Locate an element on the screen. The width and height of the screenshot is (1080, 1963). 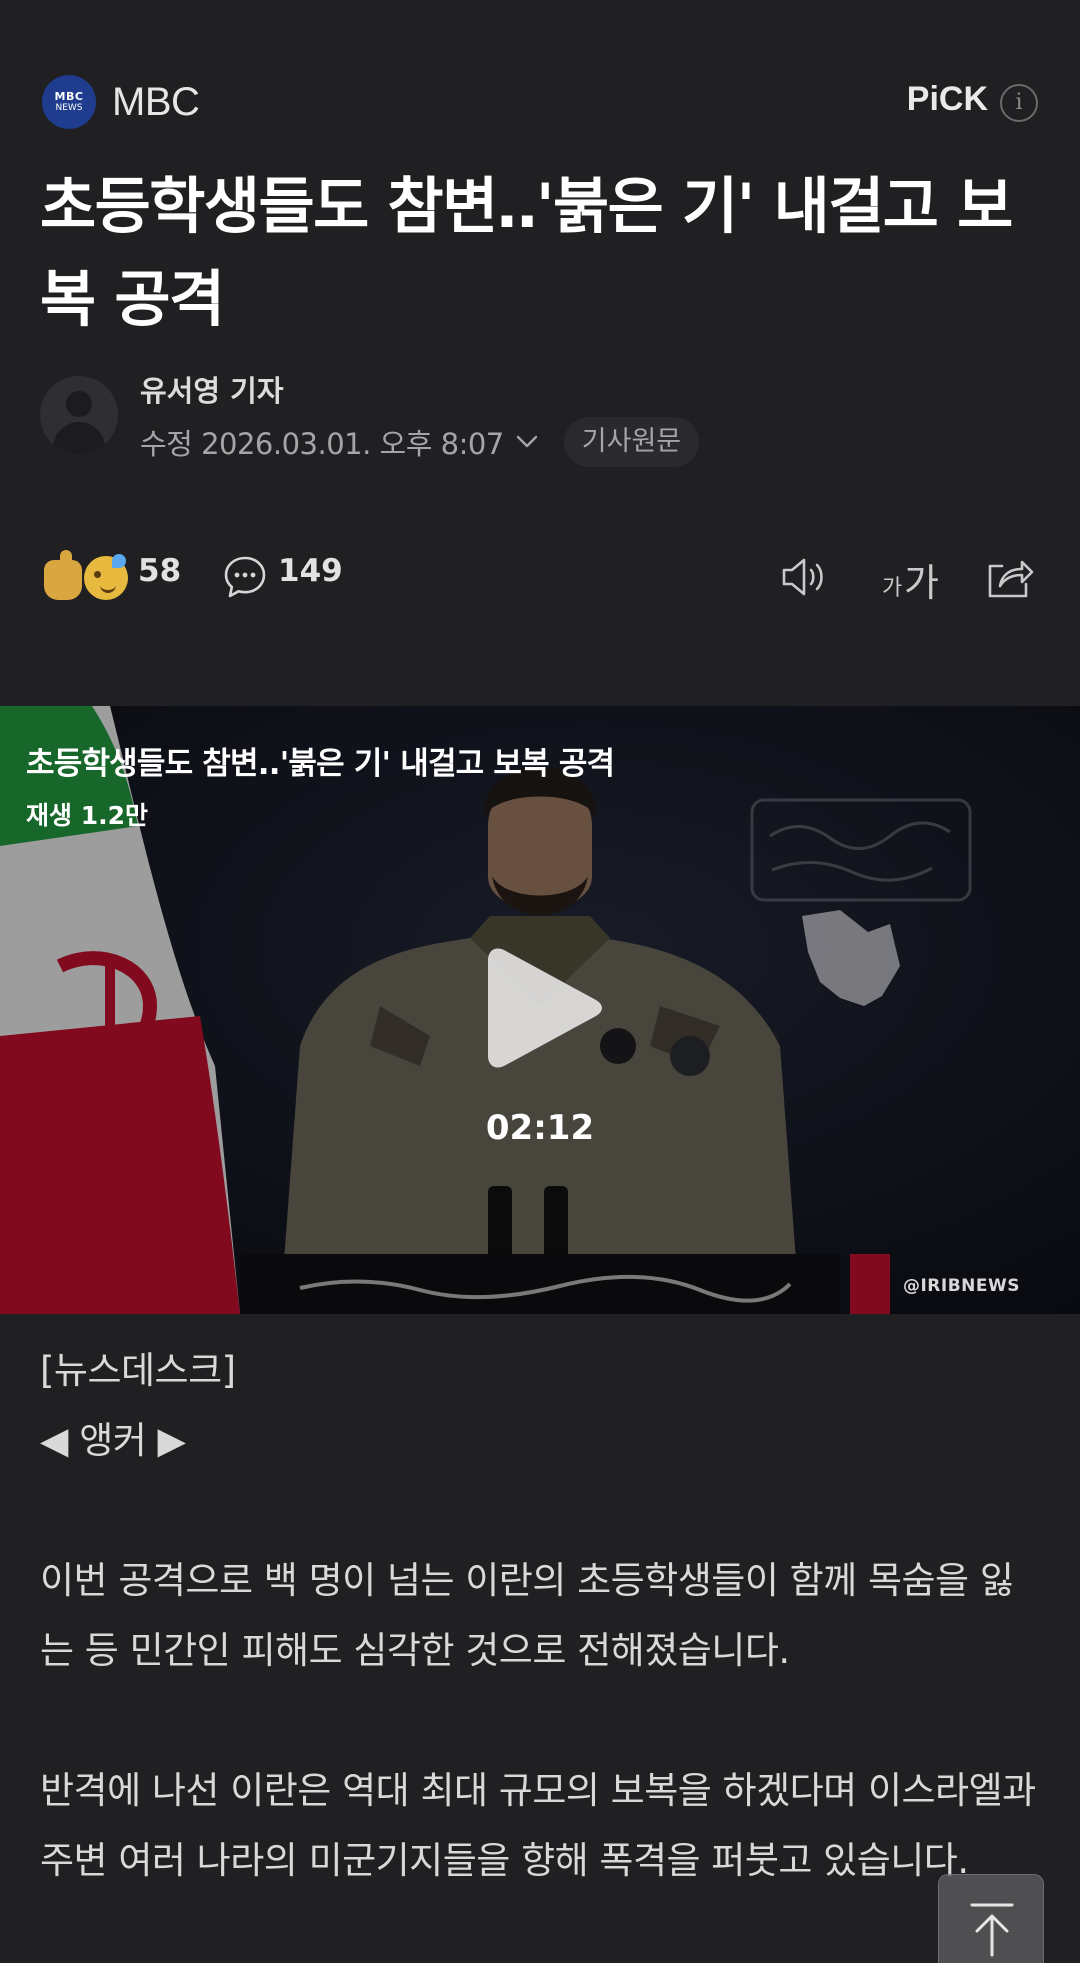
pick-badge: PiCK is located at coordinates (947, 99).